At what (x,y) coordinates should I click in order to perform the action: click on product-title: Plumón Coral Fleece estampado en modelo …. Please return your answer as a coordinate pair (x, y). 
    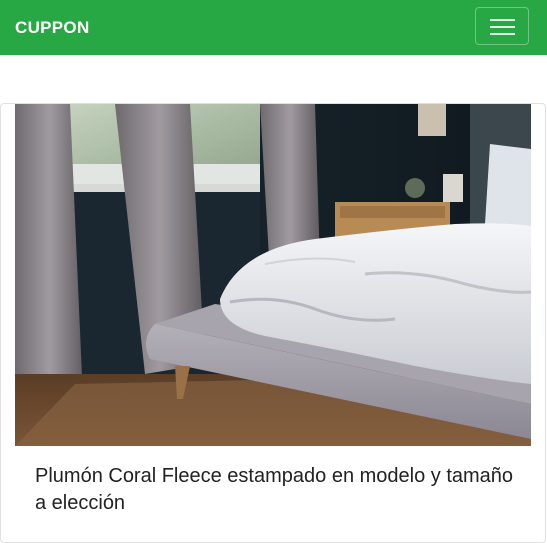
    Looking at the image, I should click on (275, 490).